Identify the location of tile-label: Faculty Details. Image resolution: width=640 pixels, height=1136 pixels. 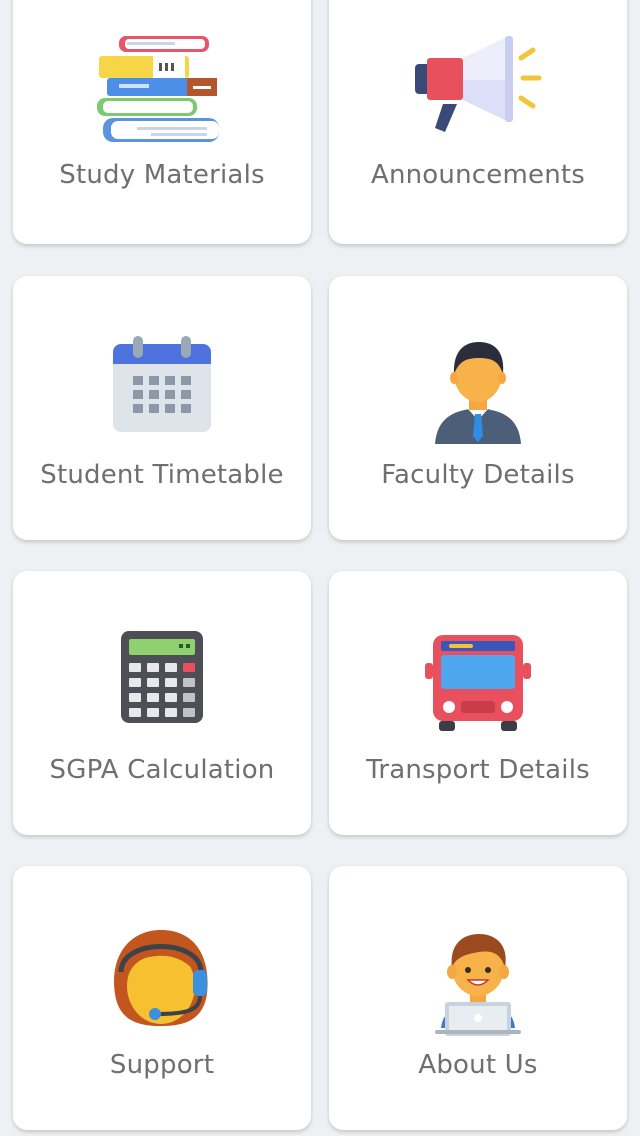
(478, 475).